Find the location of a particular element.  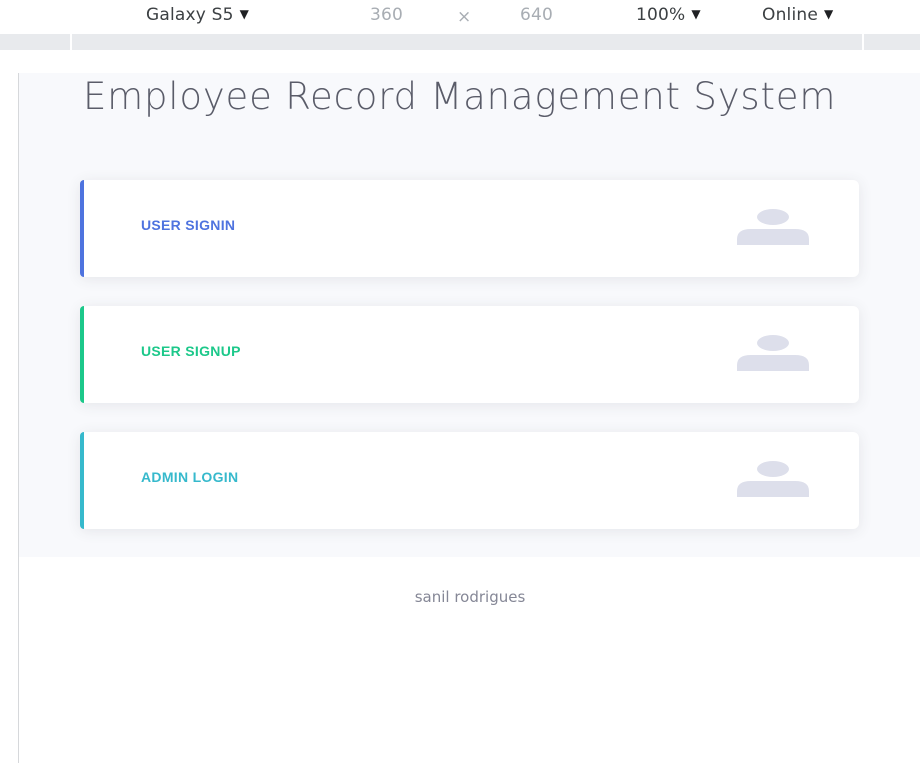

page-title: Employee Record Management System is located at coordinates (460, 96).